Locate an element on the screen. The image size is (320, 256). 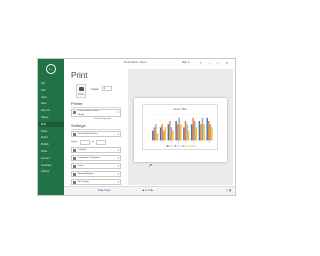
scaling-select: No Scaling ▾ is located at coordinates (96, 182).